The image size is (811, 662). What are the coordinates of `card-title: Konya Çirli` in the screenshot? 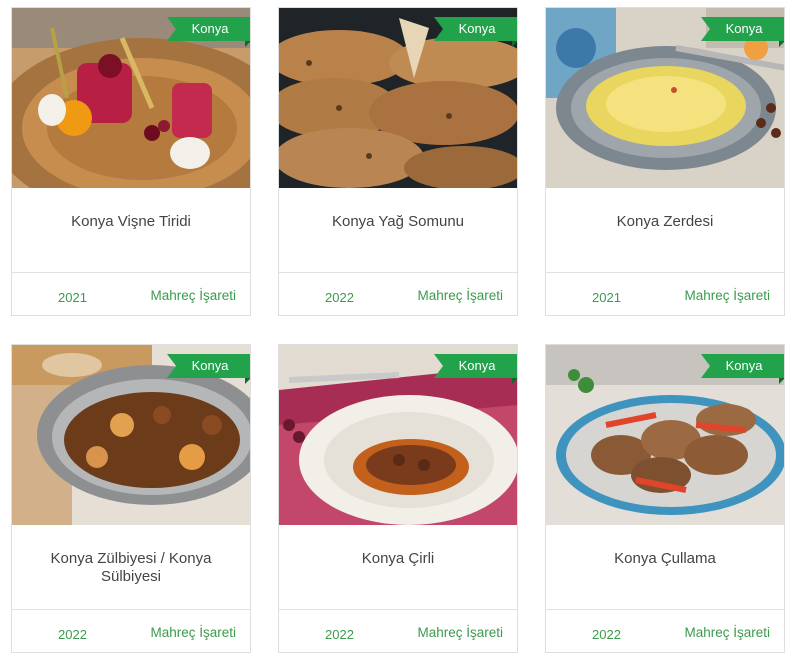 It's located at (398, 559).